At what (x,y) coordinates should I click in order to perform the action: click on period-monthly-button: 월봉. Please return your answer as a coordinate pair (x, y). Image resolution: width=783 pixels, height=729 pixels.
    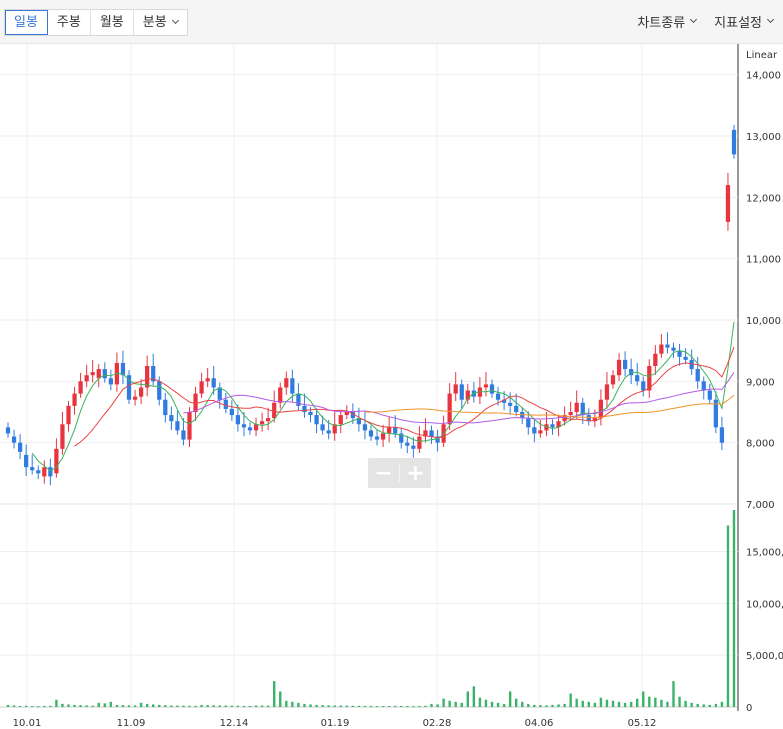
    Looking at the image, I should click on (112, 22).